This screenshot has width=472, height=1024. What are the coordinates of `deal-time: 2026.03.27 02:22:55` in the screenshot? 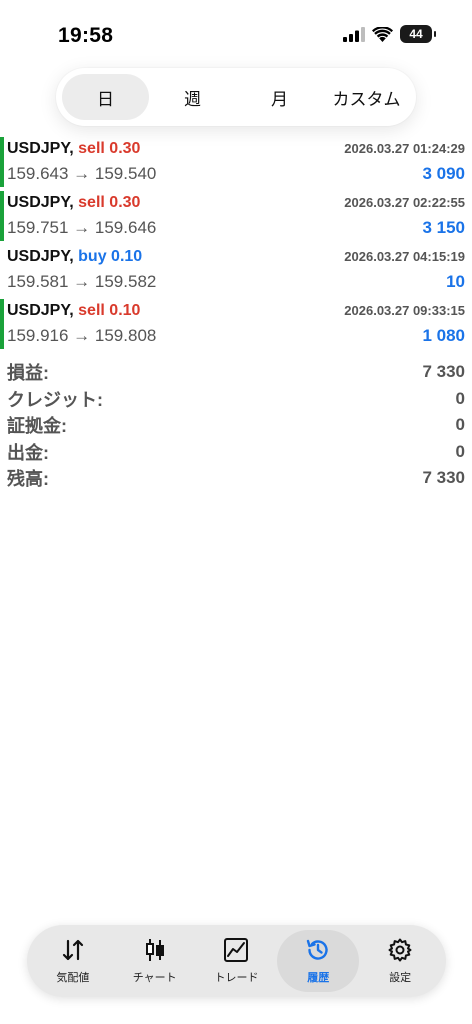 It's located at (404, 202).